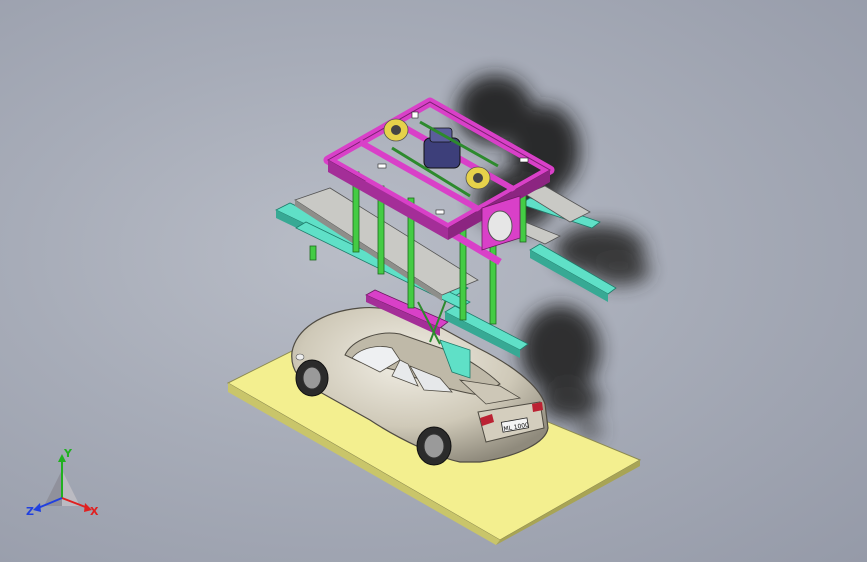 The height and width of the screenshot is (562, 867). Describe the element at coordinates (68, 453) in the screenshot. I see `triad-y-label: Y` at that location.